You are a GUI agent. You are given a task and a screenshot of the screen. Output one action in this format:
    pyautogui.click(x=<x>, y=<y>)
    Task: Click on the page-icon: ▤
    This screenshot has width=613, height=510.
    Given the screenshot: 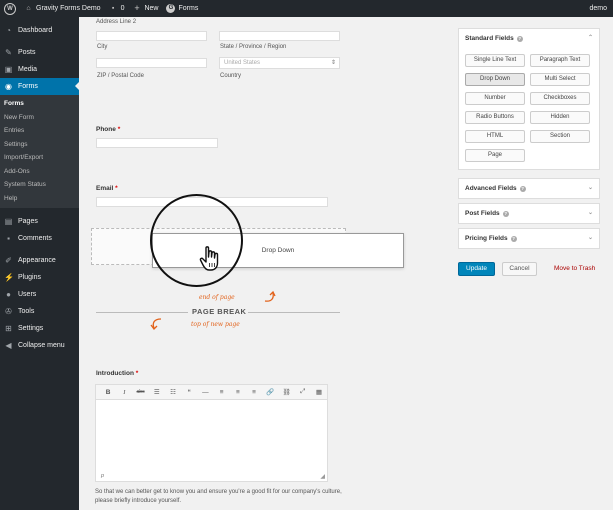 What is the action you would take?
    pyautogui.click(x=8, y=221)
    